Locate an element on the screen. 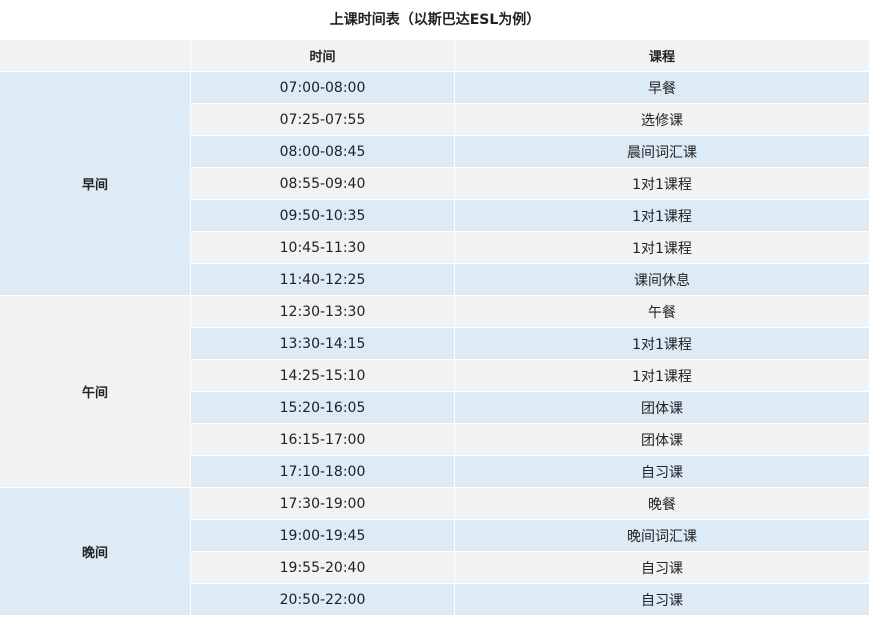 The image size is (870, 640). page-title: 上课时间表（以斯巴达ESL为例） is located at coordinates (435, 20).